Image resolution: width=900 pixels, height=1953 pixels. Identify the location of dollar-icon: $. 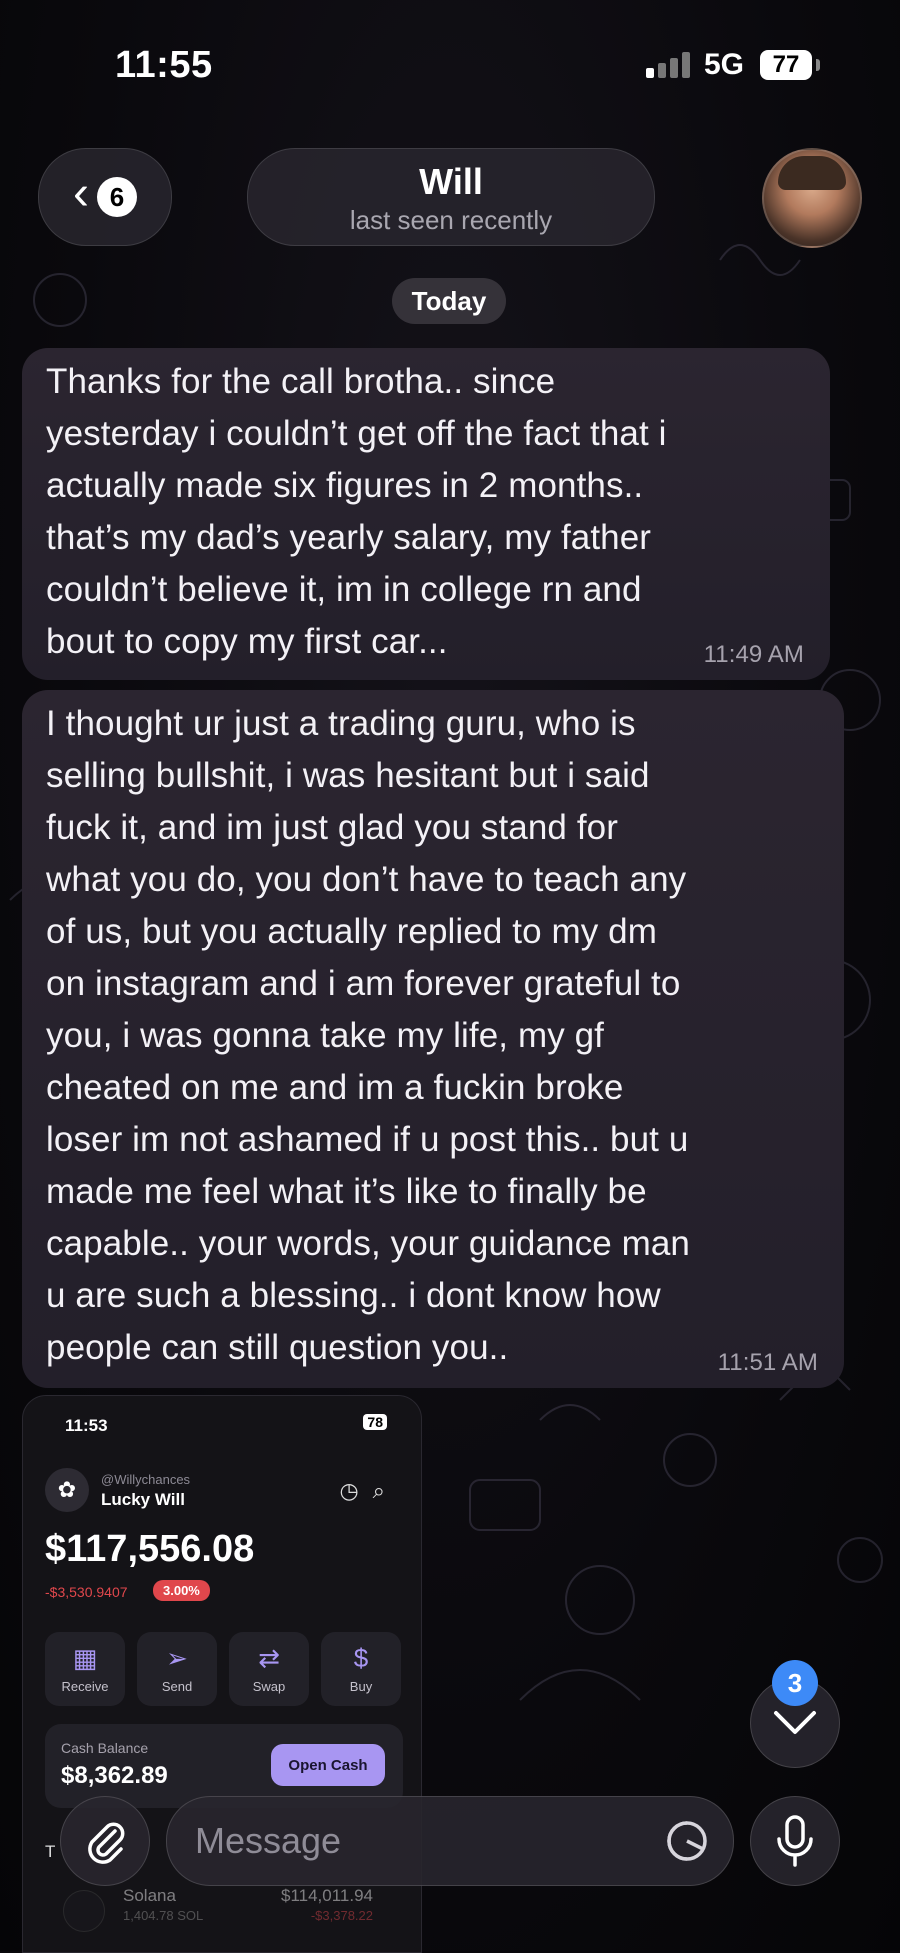
(361, 1657).